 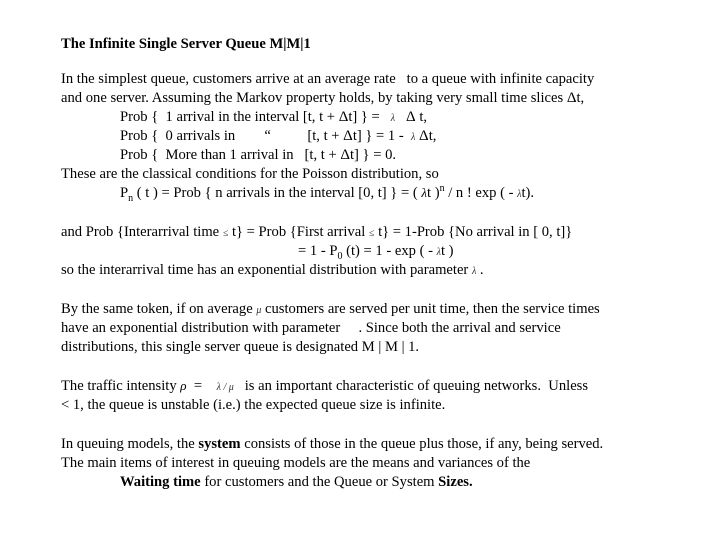 What do you see at coordinates (389, 251) in the screenshot?
I see `text: (t) = 1 - exp ( -` at bounding box center [389, 251].